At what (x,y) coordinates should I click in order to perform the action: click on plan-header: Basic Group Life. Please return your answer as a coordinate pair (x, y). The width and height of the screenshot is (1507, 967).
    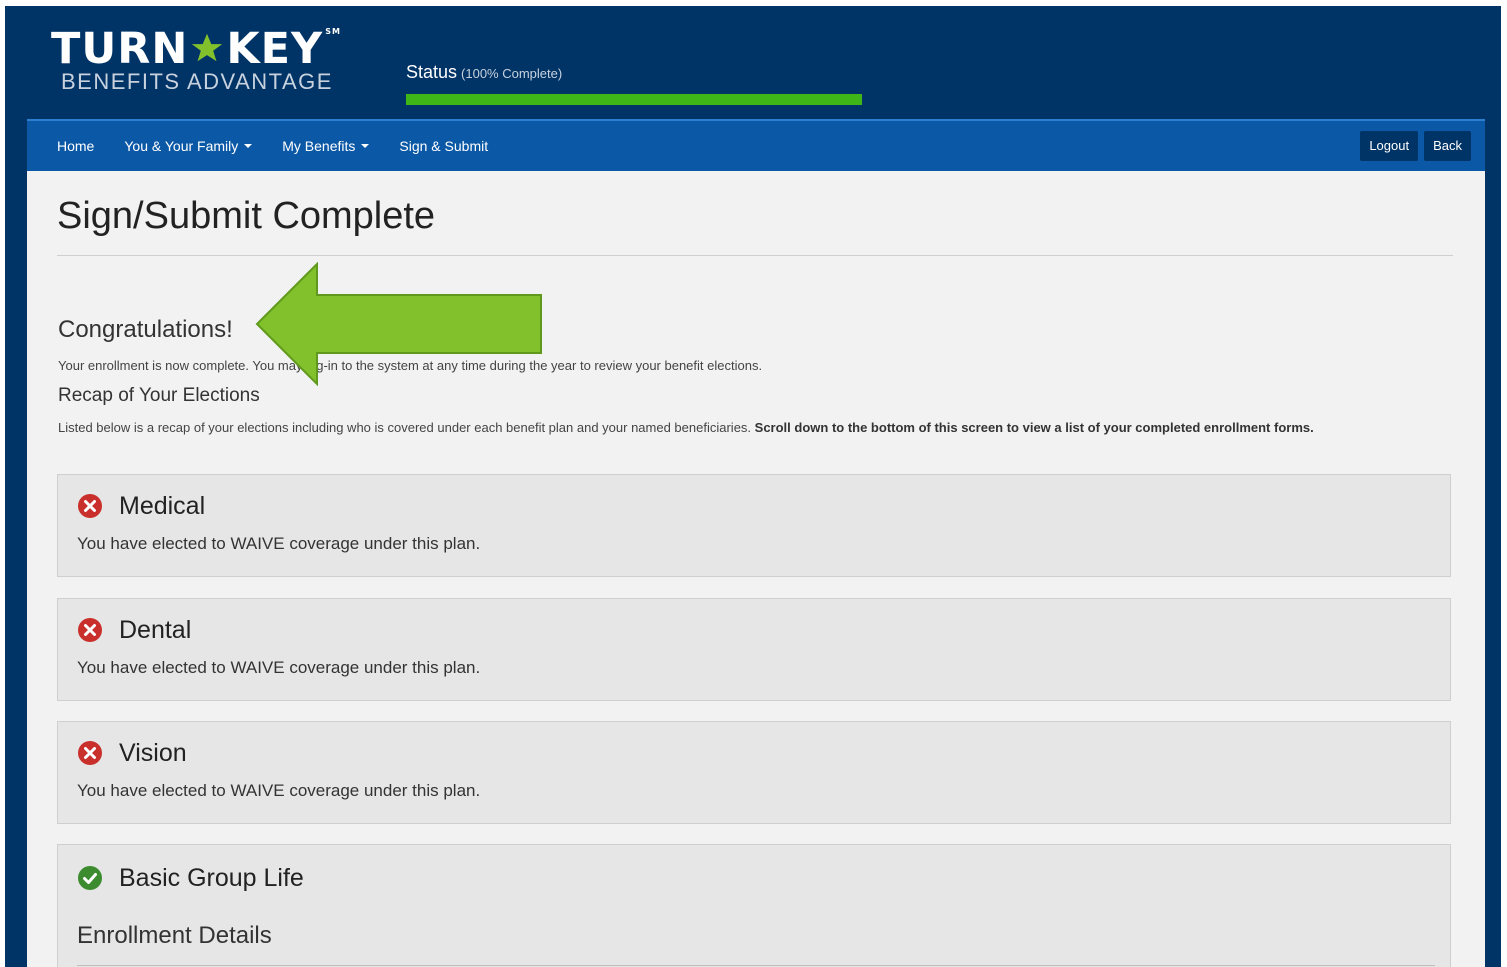
    Looking at the image, I should click on (190, 878).